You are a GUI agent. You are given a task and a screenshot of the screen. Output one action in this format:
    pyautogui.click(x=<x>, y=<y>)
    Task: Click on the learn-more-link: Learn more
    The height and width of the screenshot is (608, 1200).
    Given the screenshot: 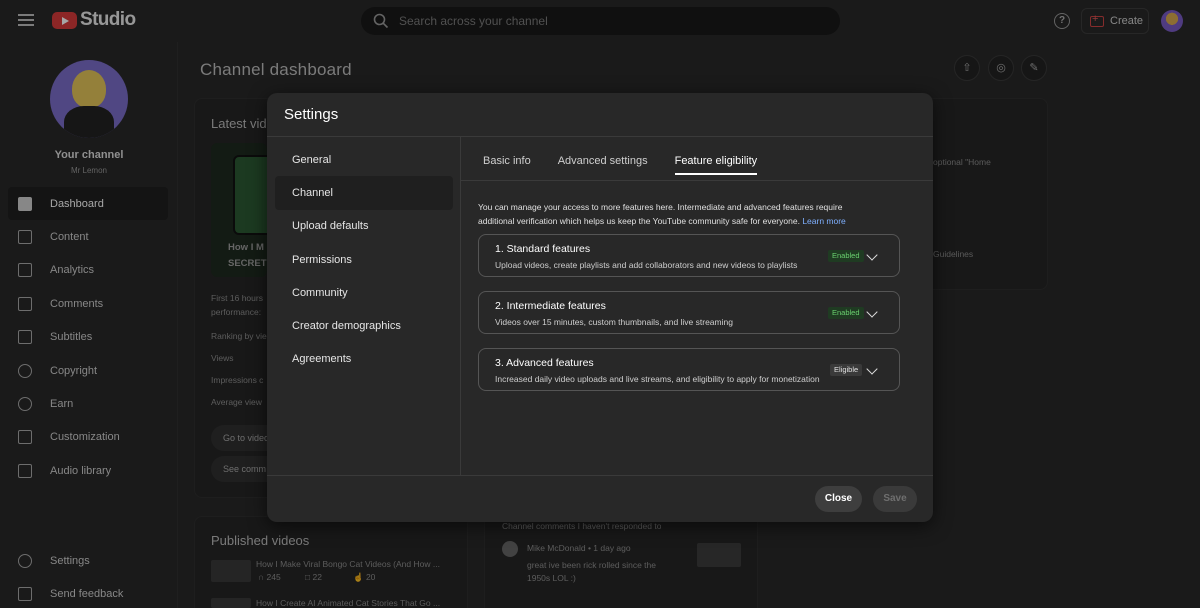 What is the action you would take?
    pyautogui.click(x=823, y=221)
    